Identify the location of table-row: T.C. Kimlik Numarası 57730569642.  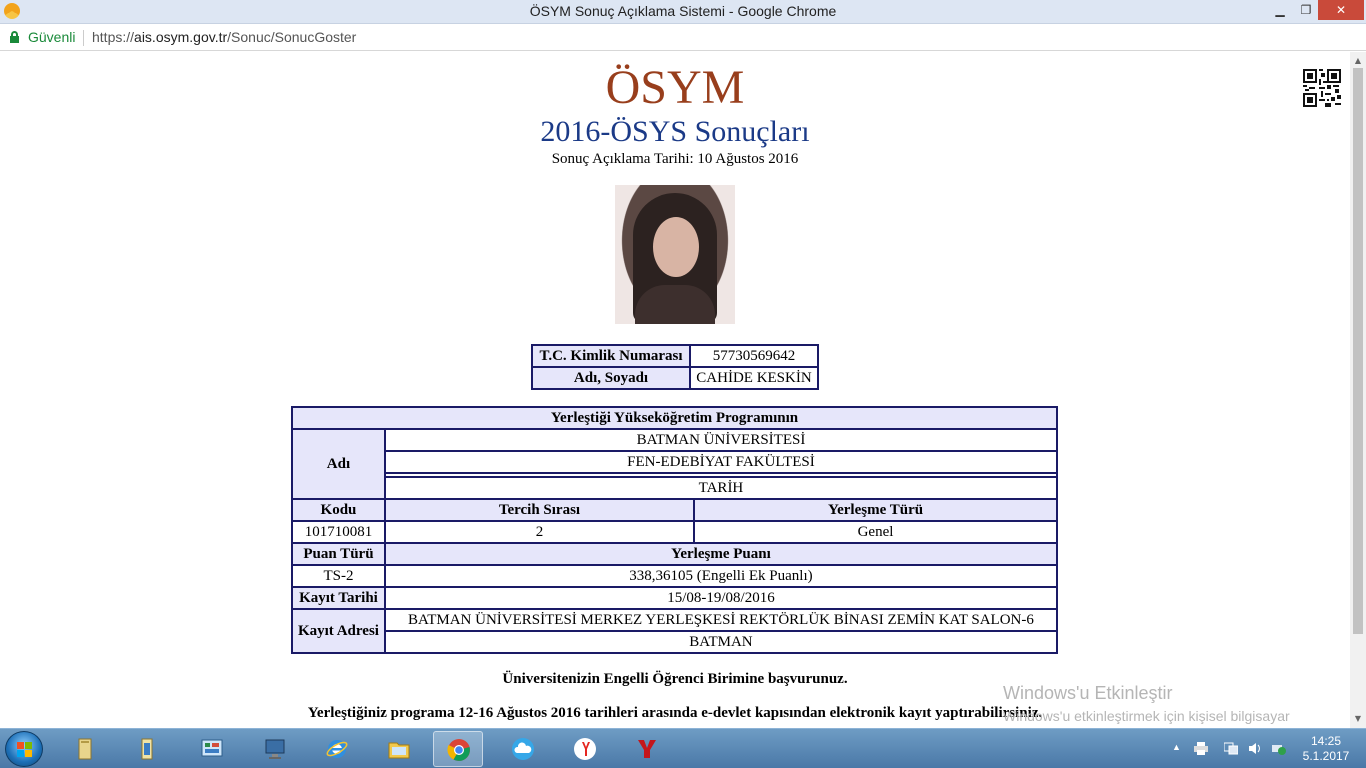
(675, 356).